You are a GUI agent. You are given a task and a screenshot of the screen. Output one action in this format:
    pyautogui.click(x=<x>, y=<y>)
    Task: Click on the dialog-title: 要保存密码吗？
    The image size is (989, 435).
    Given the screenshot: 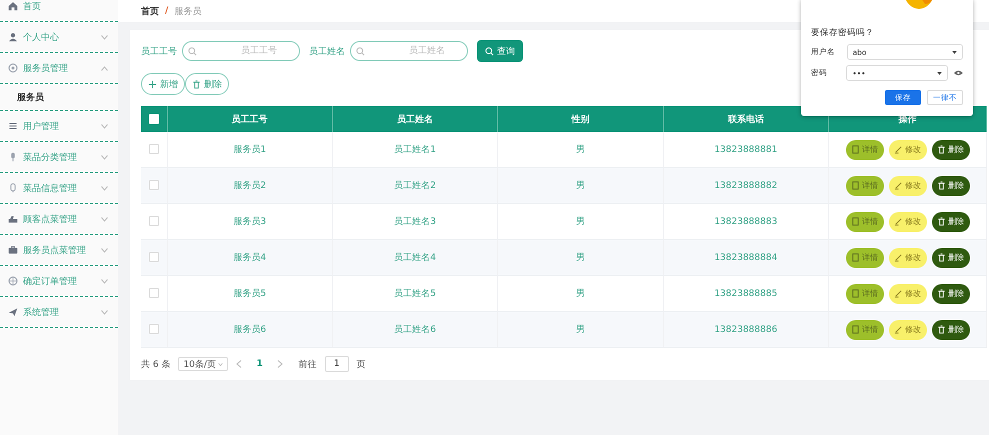 What is the action you would take?
    pyautogui.click(x=843, y=33)
    